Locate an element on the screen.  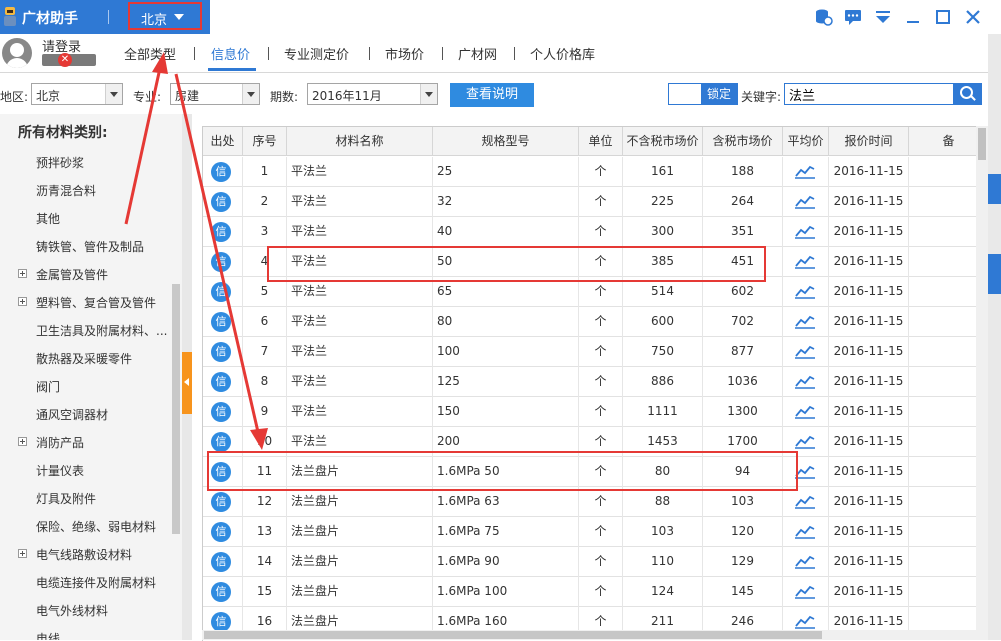
category-item: 散热器及采暖零件 is located at coordinates (84, 358).